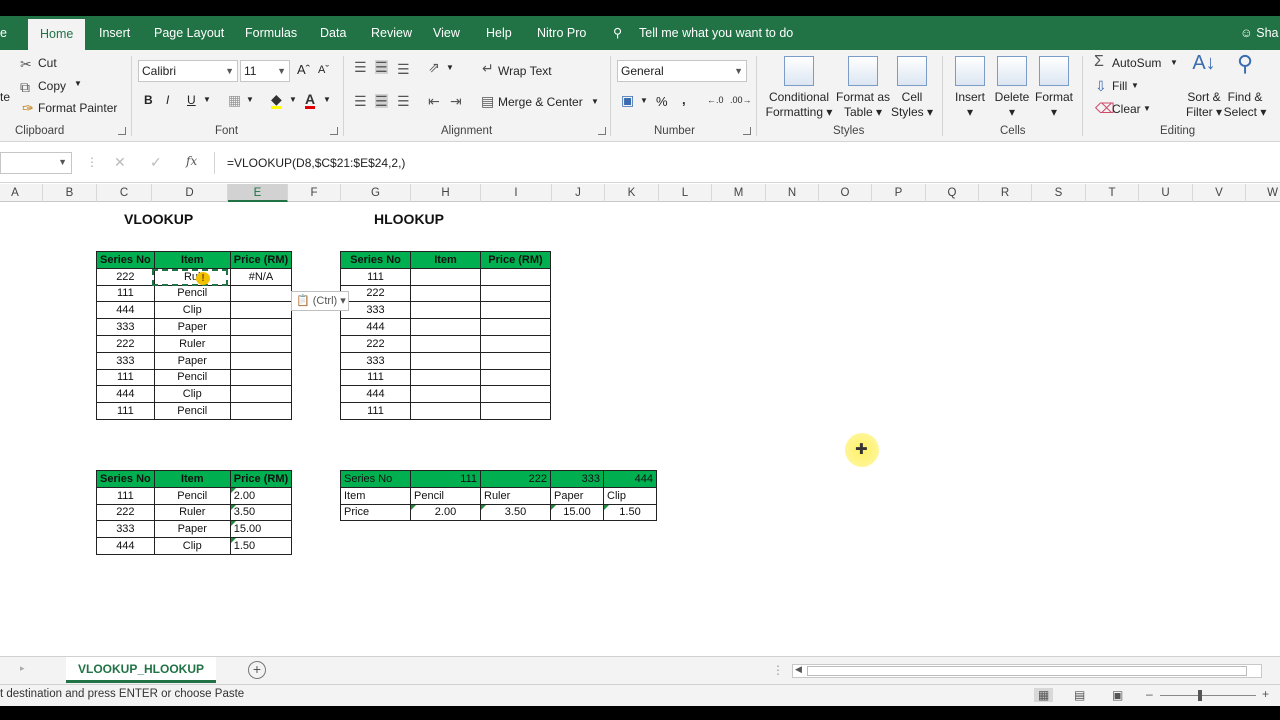 The width and height of the screenshot is (1280, 720). I want to click on column-header-q: Q, so click(952, 193).